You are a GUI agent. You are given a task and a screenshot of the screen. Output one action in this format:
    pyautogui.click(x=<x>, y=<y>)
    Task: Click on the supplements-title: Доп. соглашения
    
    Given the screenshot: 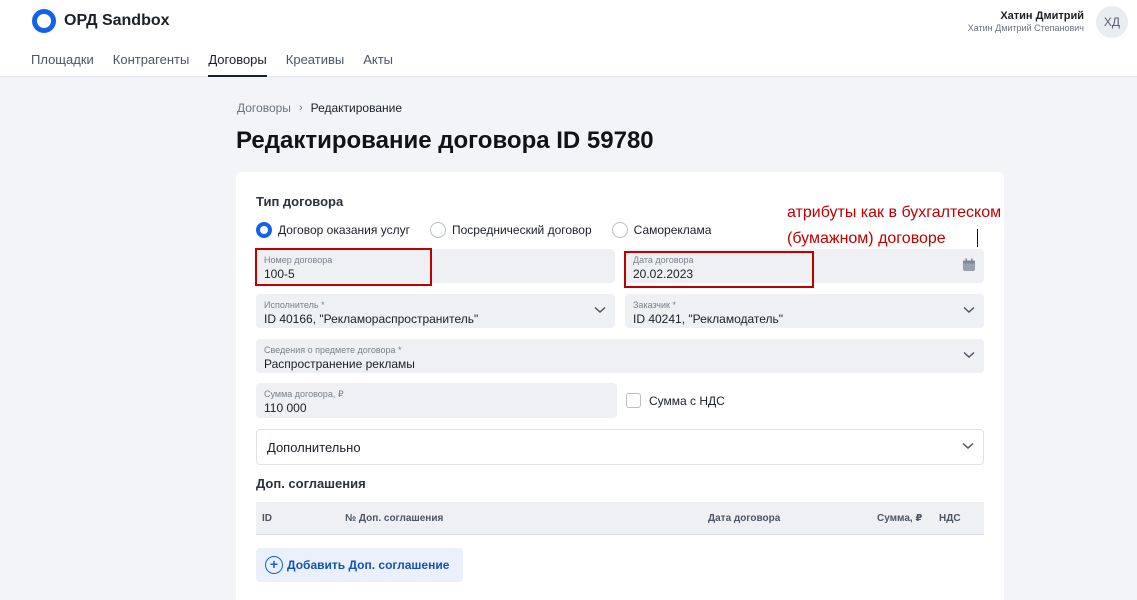 What is the action you would take?
    pyautogui.click(x=311, y=483)
    